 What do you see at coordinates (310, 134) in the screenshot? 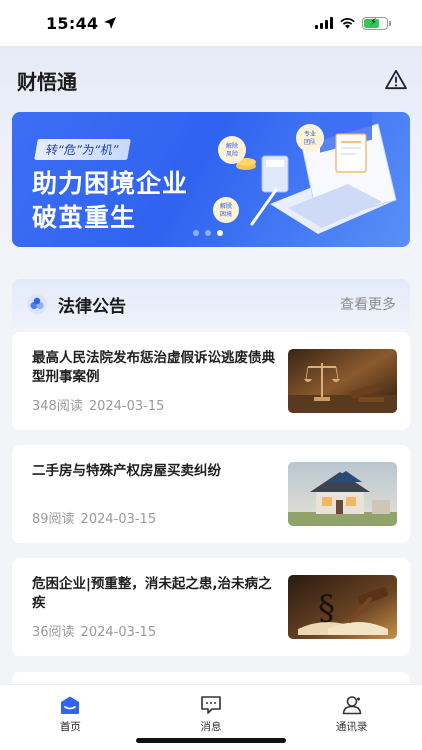
I see `svg-text: 专业` at bounding box center [310, 134].